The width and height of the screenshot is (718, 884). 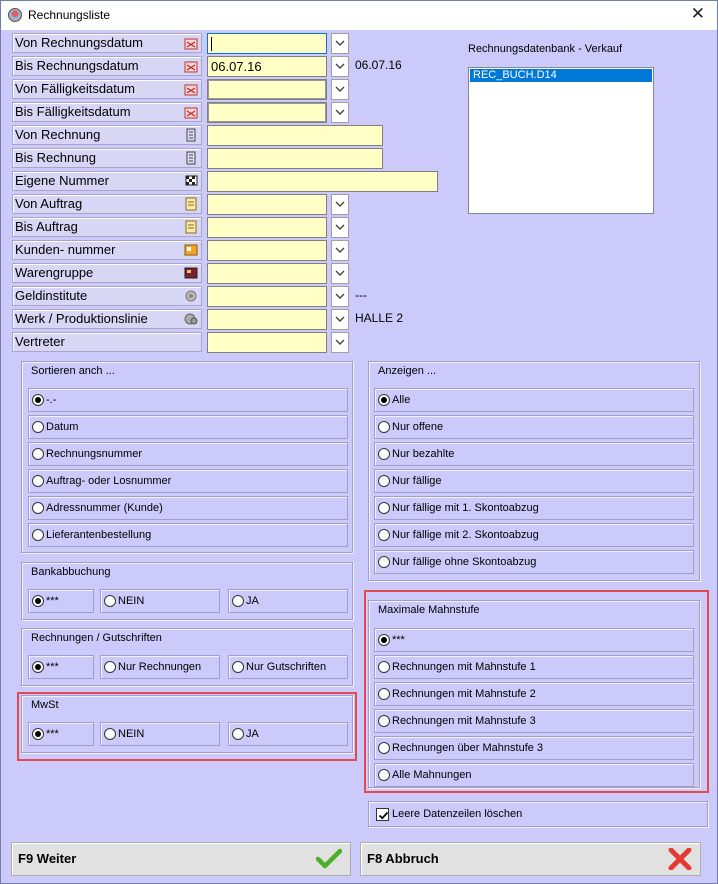 I want to click on filter-8-dropdown-button, so click(x=340, y=227).